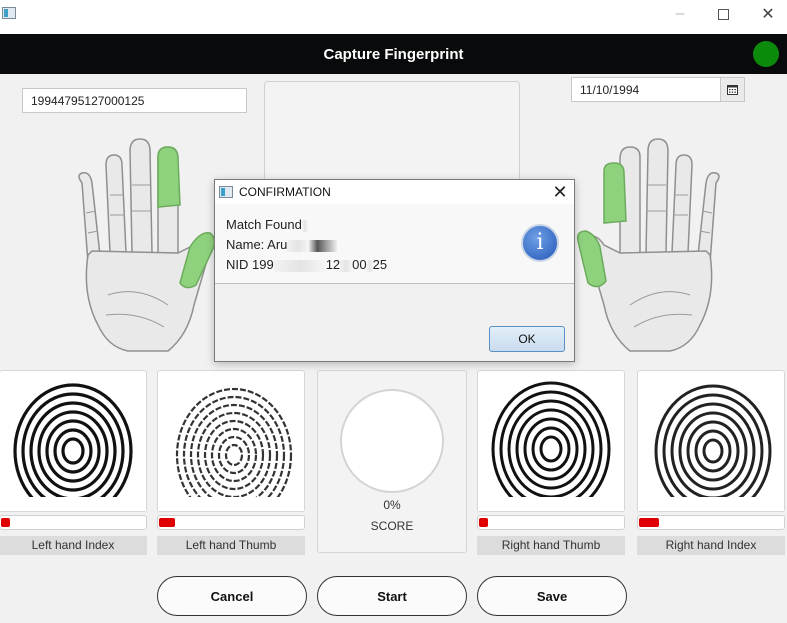 This screenshot has width=787, height=623. What do you see at coordinates (766, 14) in the screenshot?
I see `close-window-button: ✕` at bounding box center [766, 14].